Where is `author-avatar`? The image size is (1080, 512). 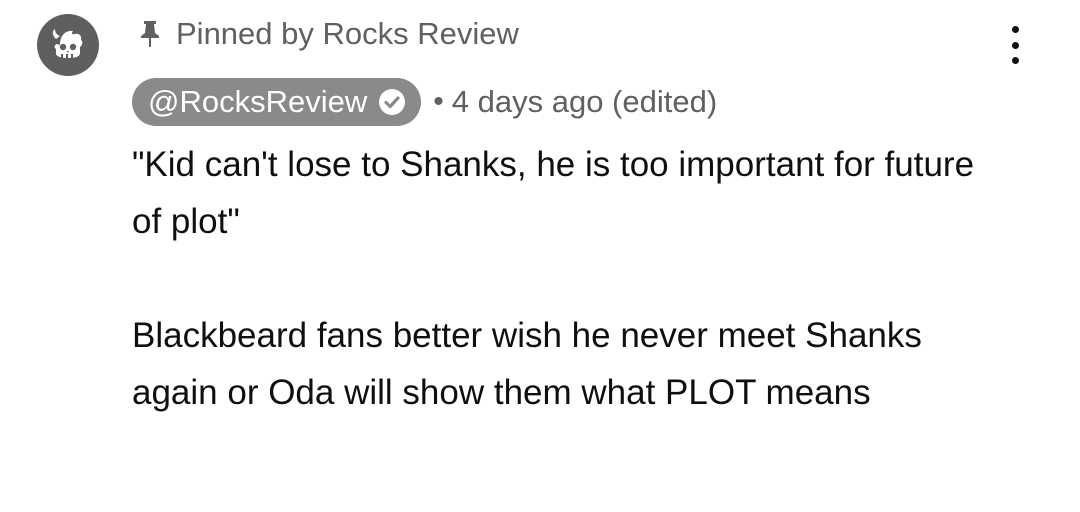
author-avatar is located at coordinates (68, 45).